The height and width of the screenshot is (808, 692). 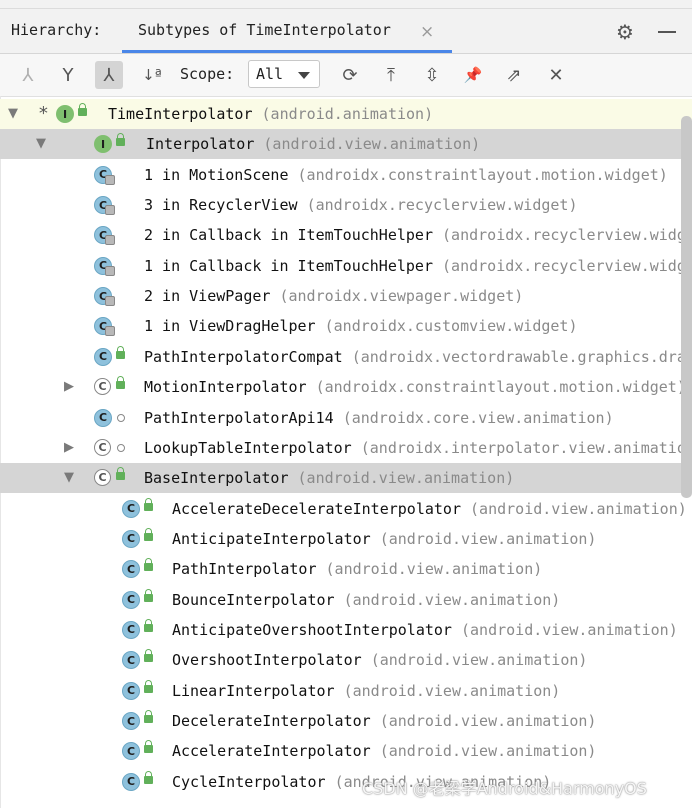 I want to click on type-hierarchy-icon: ⅄, so click(x=28, y=75).